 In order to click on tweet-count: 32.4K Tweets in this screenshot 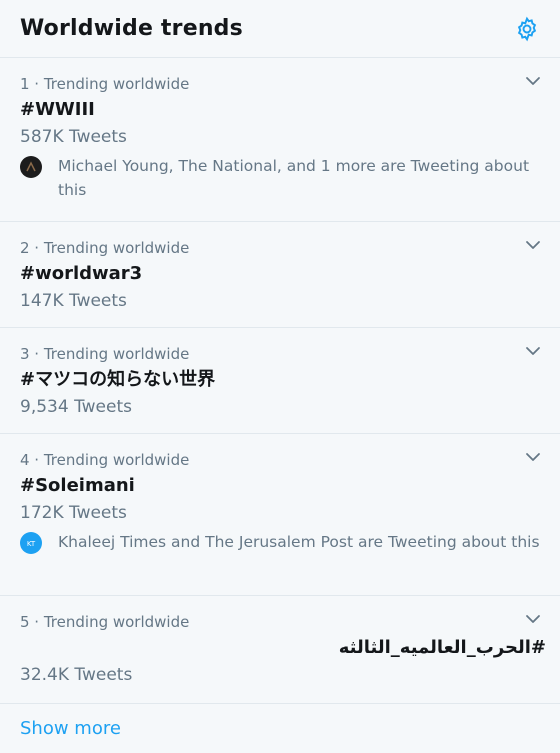, I will do `click(76, 675)`.